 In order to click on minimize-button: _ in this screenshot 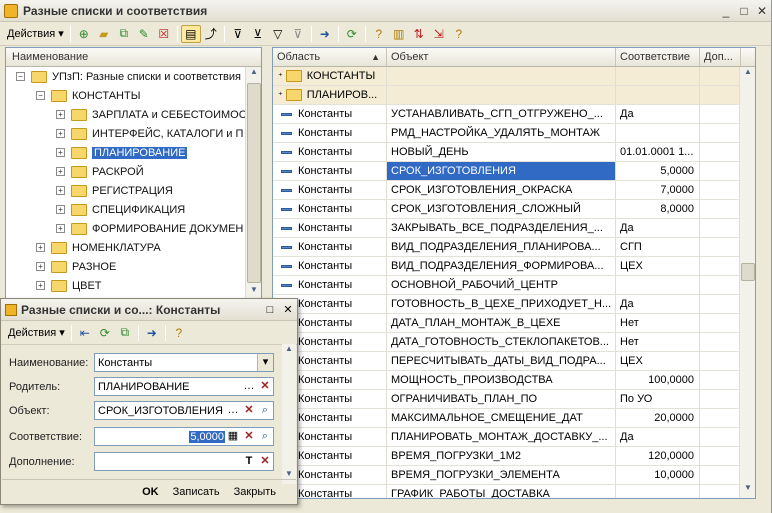, I will do `click(726, 11)`.